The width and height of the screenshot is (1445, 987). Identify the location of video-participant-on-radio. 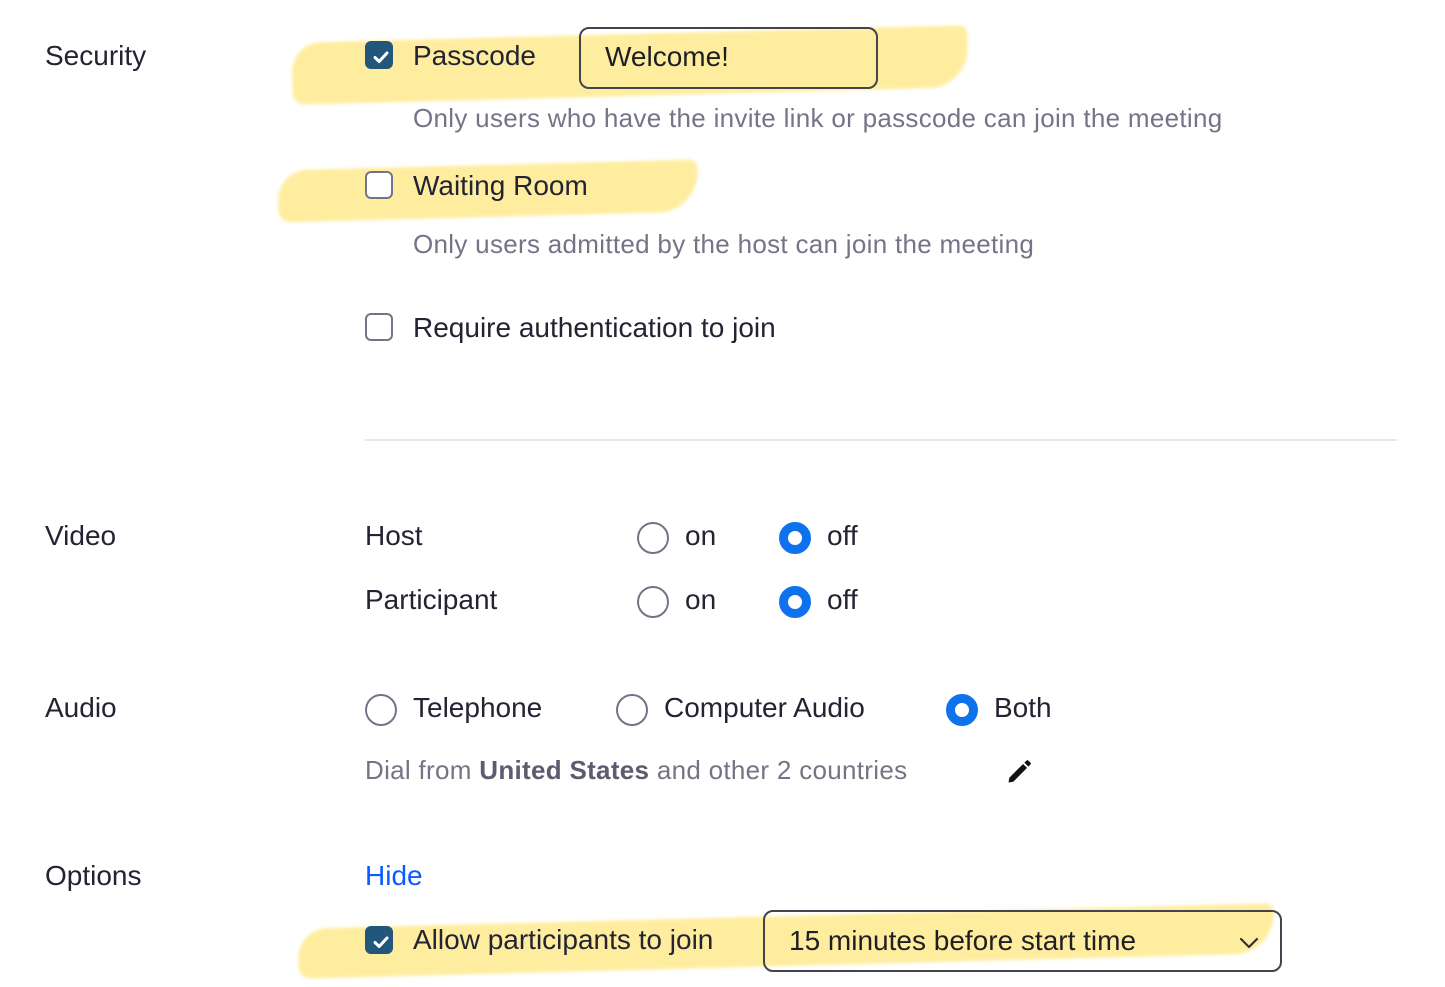
(653, 602).